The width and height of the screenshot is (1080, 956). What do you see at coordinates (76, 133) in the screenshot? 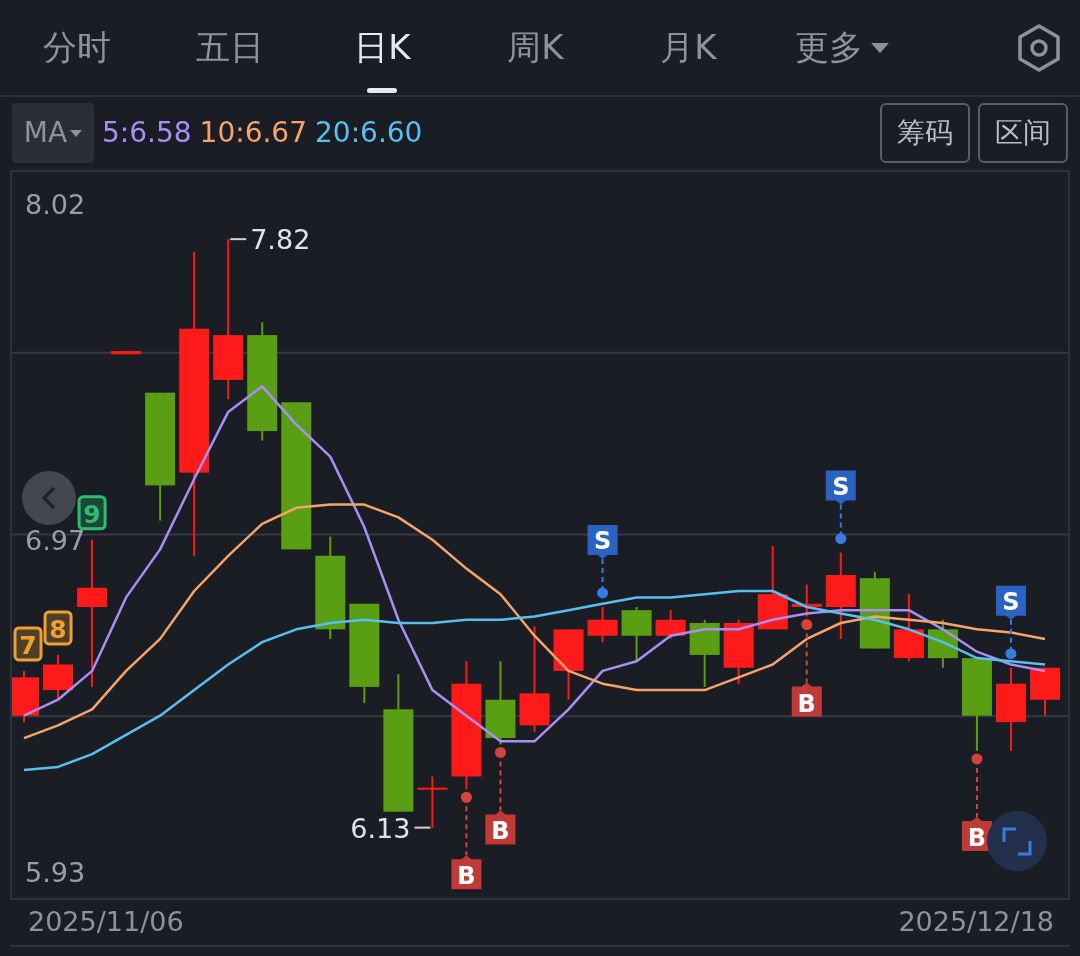
I see `caret-icon` at bounding box center [76, 133].